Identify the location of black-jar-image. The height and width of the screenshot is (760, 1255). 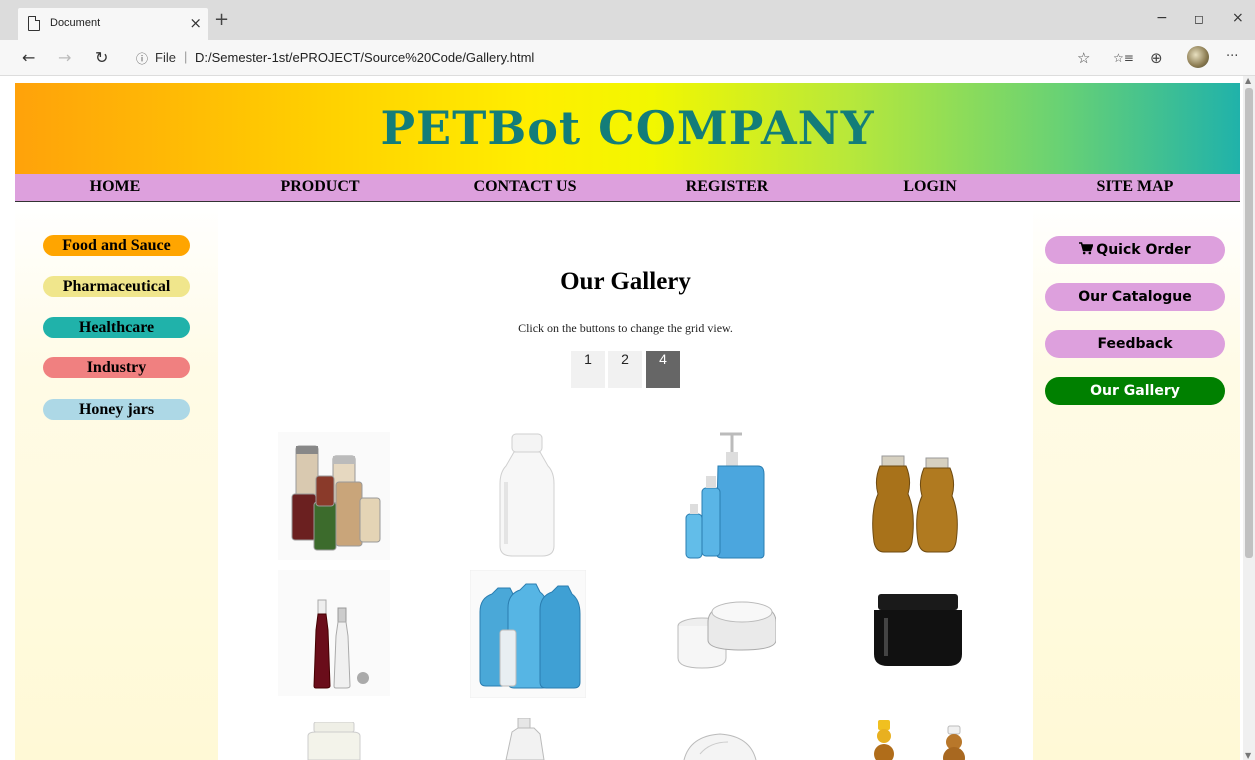
(918, 630).